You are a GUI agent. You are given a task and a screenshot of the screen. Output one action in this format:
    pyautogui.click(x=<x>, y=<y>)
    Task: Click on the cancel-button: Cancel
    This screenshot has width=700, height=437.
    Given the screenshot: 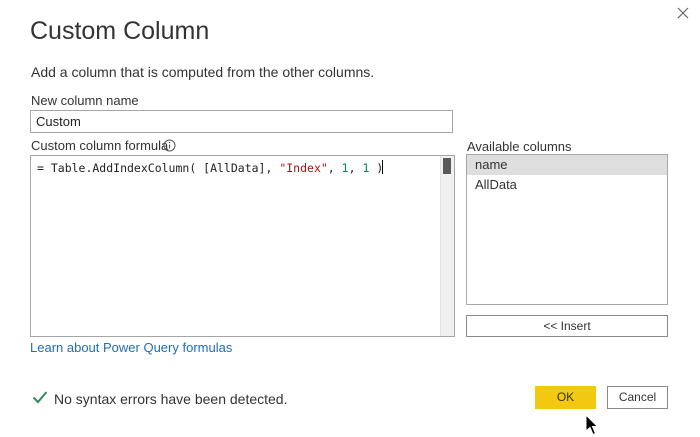 What is the action you would take?
    pyautogui.click(x=637, y=397)
    